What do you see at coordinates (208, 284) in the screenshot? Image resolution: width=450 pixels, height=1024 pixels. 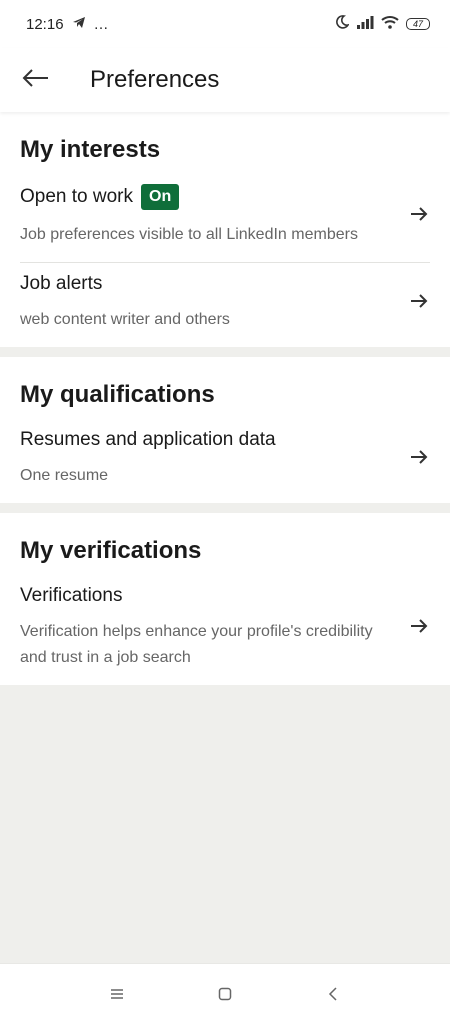 I see `row-title: Job alerts` at bounding box center [208, 284].